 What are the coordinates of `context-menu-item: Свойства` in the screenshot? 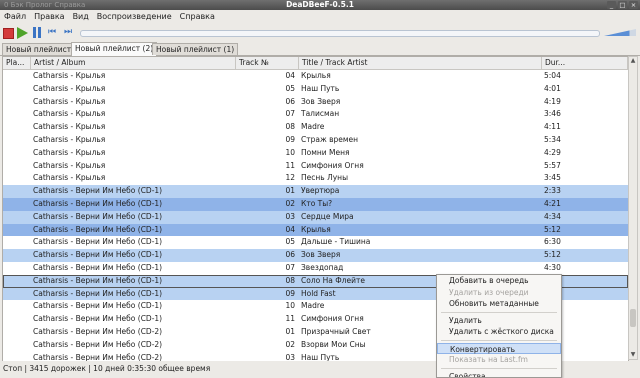 It's located at (499, 374).